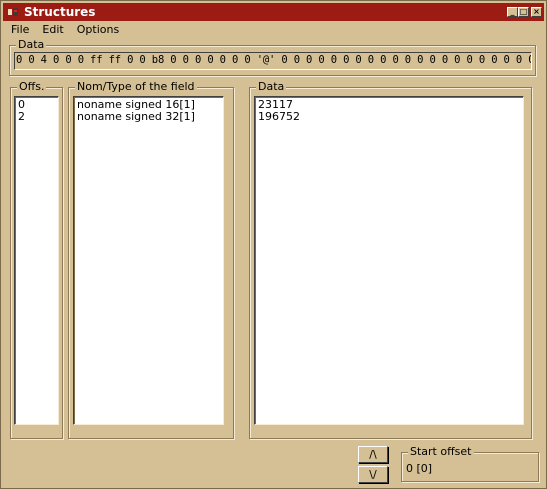 The image size is (547, 489). Describe the element at coordinates (96, 29) in the screenshot. I see `menu-options: Options` at that location.